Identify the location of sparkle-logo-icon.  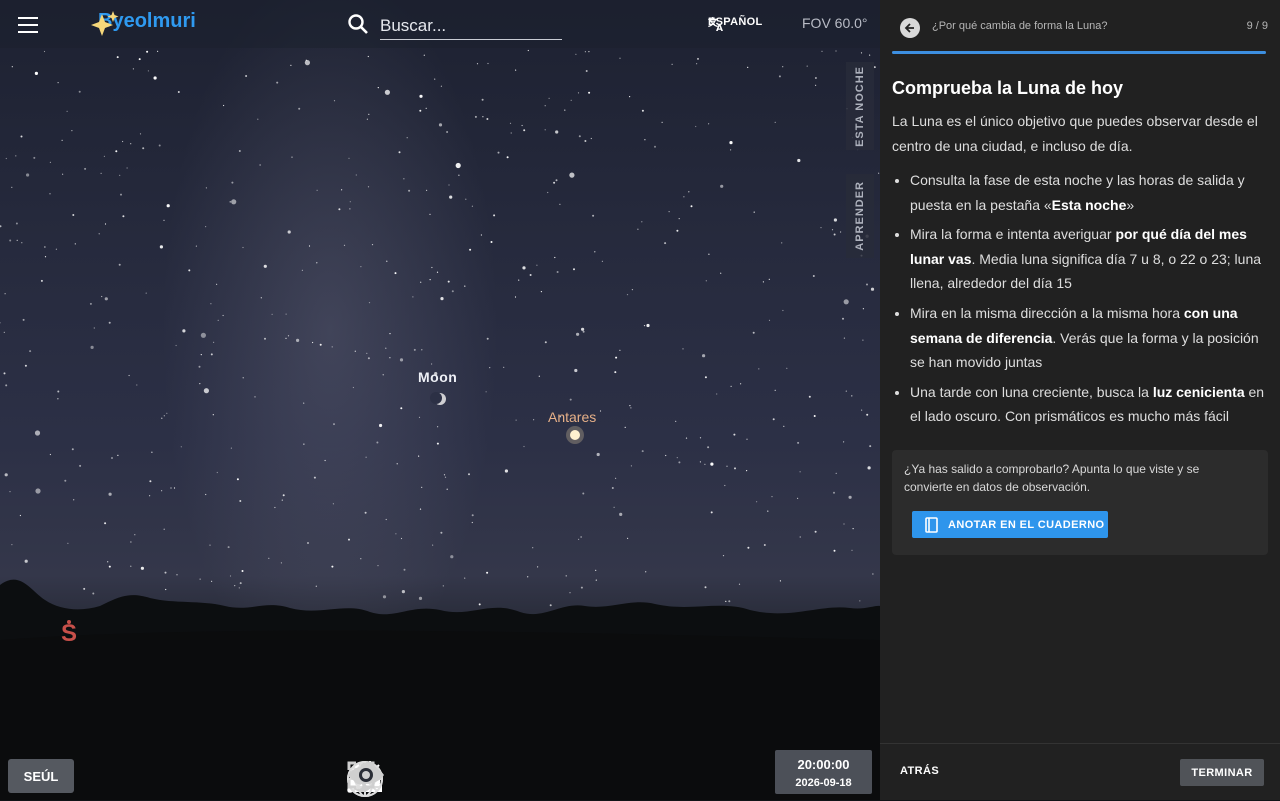
(105, 23).